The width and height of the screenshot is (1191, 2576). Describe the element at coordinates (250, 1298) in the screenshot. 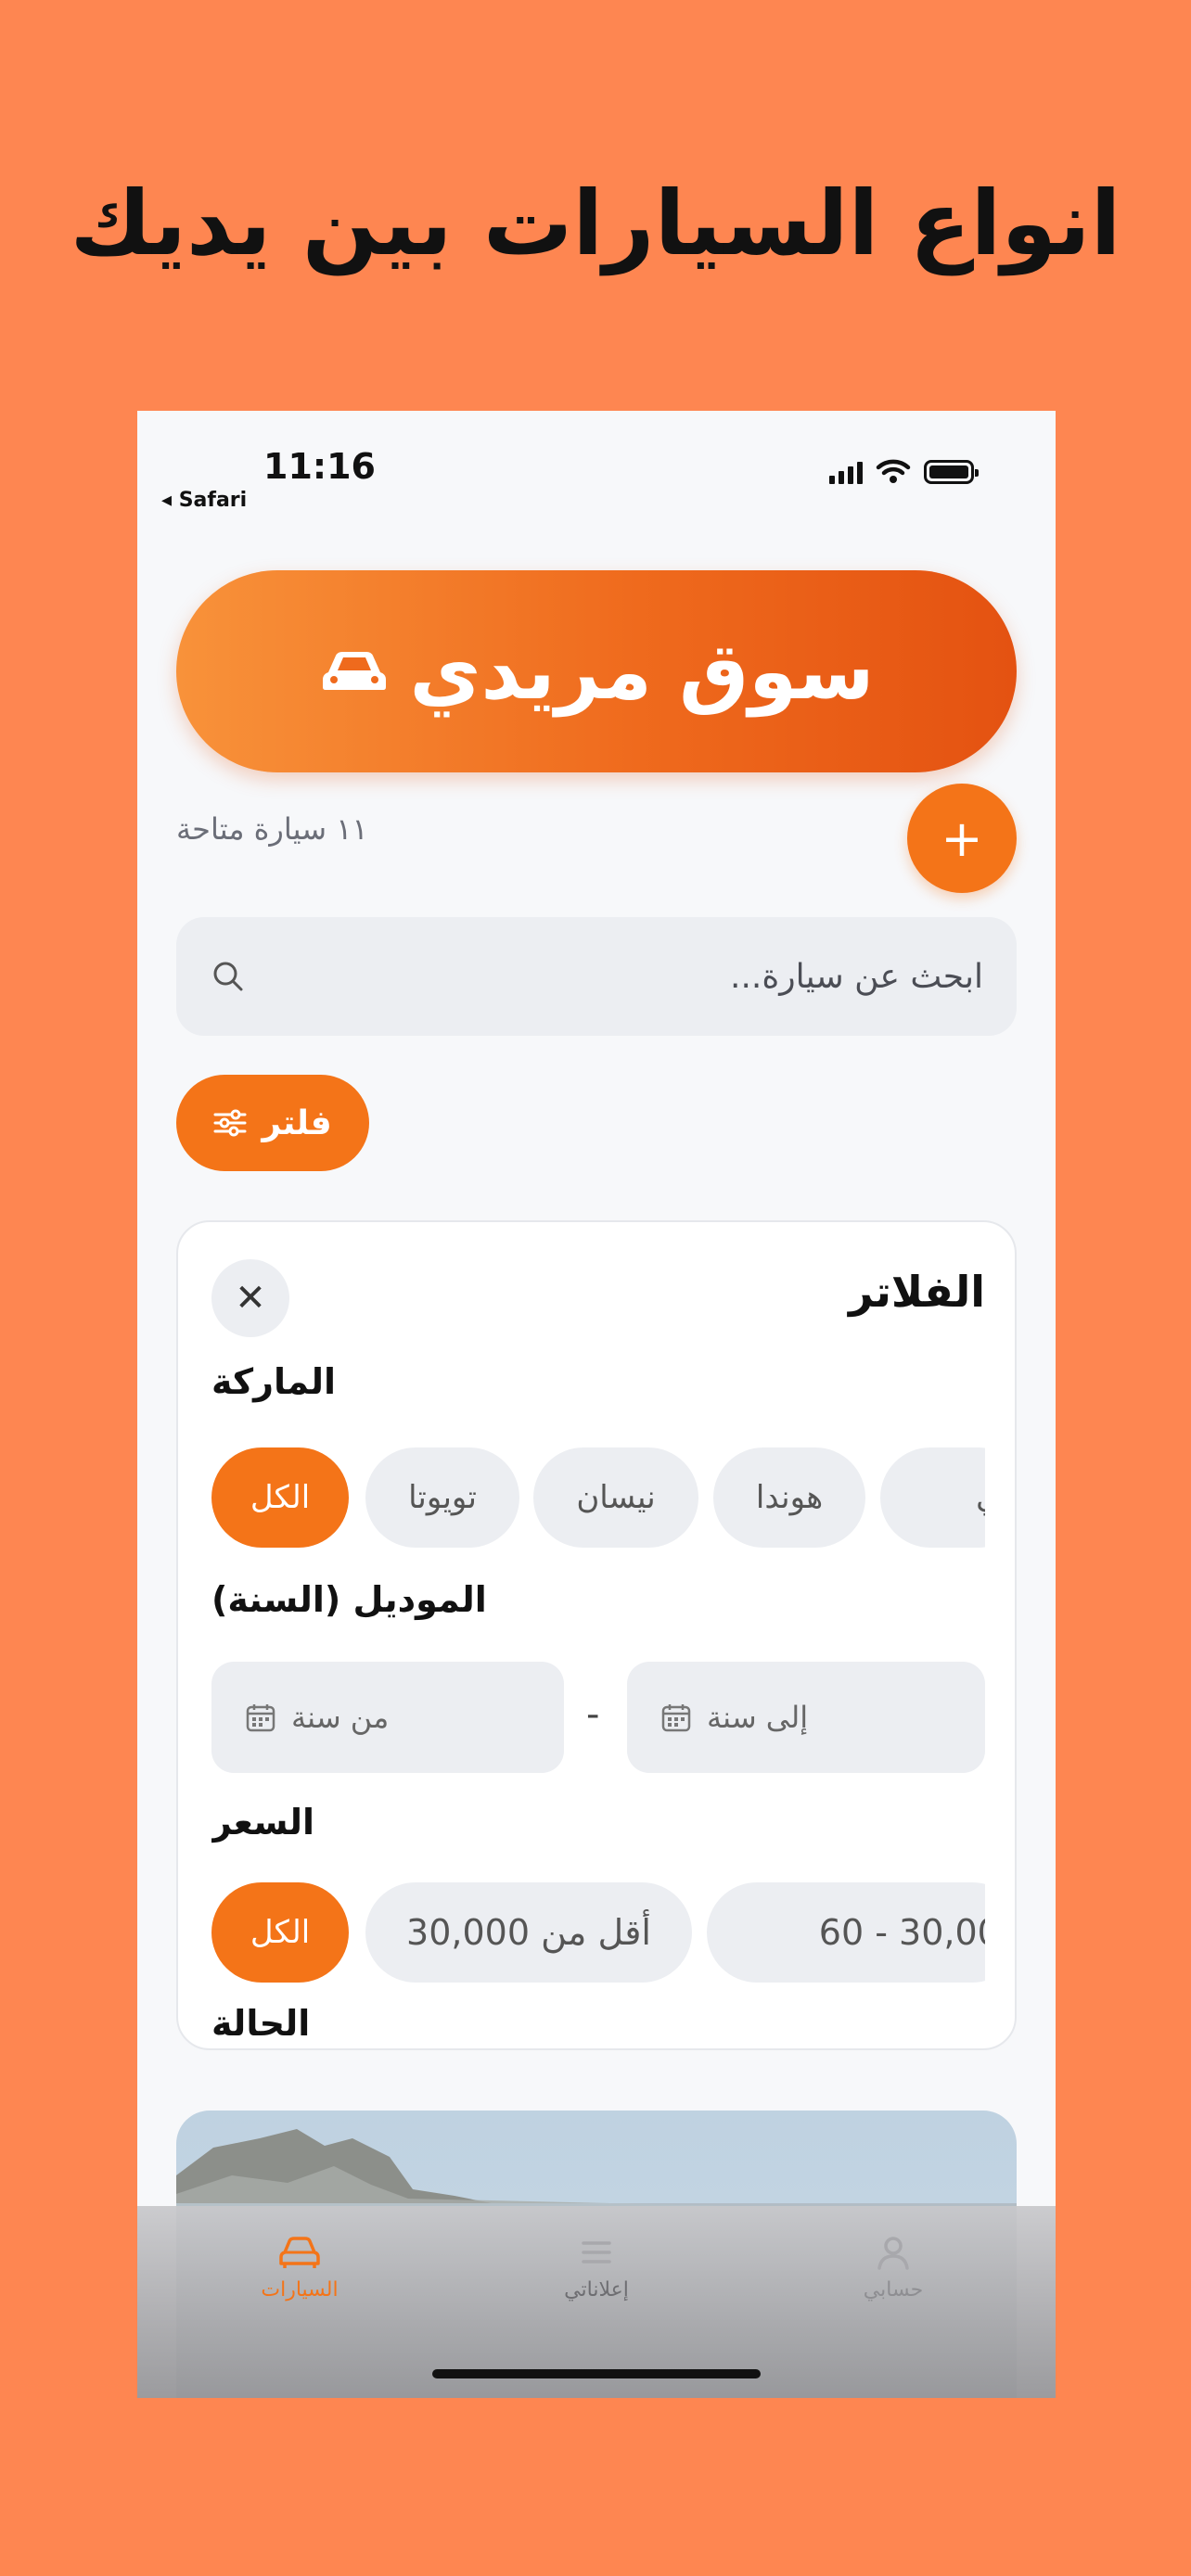

I see `close-filters-button: ✕` at that location.